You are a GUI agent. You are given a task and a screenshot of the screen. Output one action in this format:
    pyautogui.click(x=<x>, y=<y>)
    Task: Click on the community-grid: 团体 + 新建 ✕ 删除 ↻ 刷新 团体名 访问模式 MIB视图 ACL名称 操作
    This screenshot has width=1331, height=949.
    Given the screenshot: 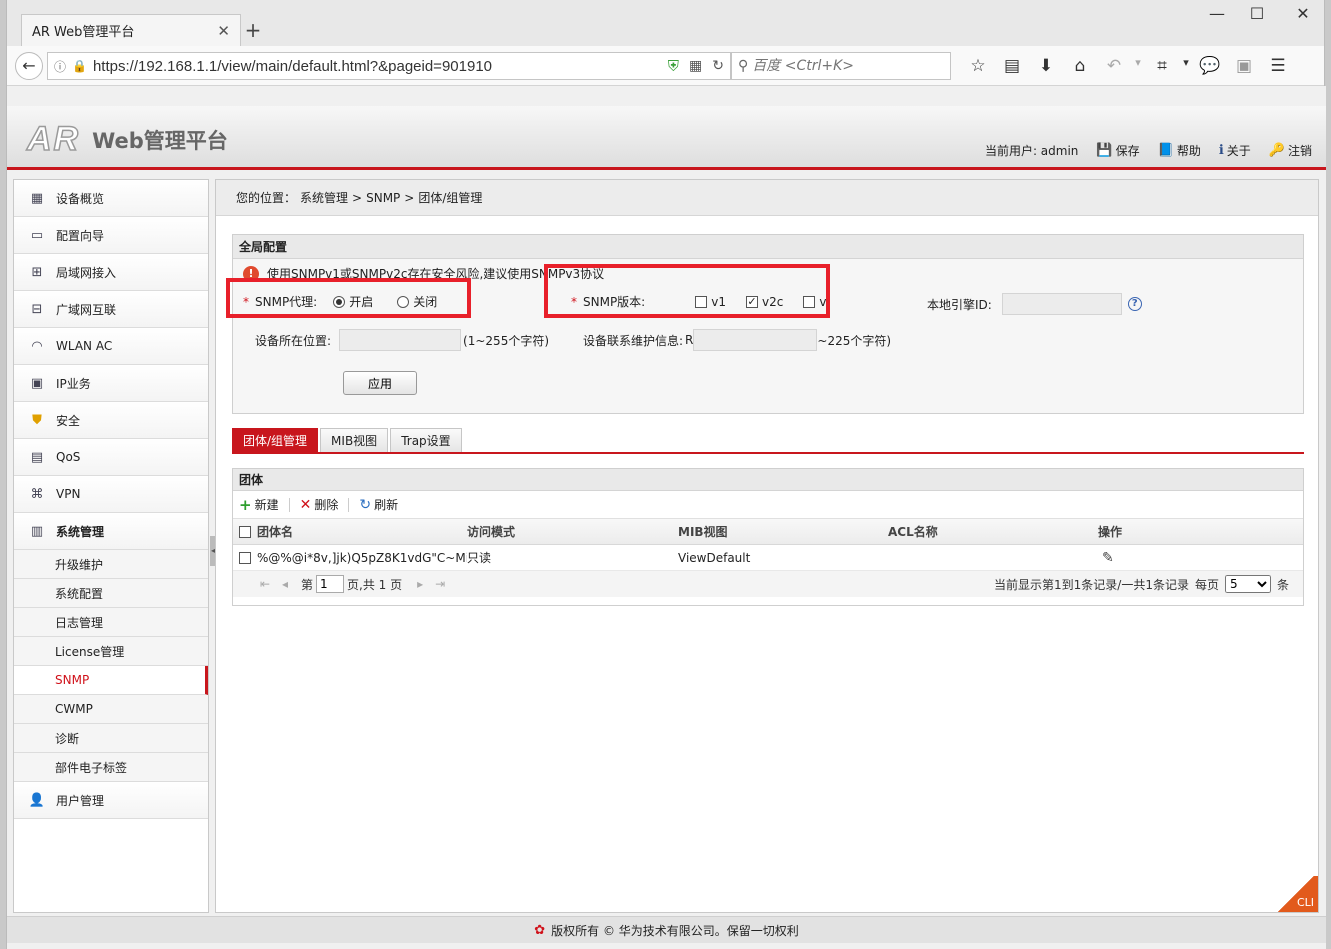 What is the action you would take?
    pyautogui.click(x=768, y=537)
    